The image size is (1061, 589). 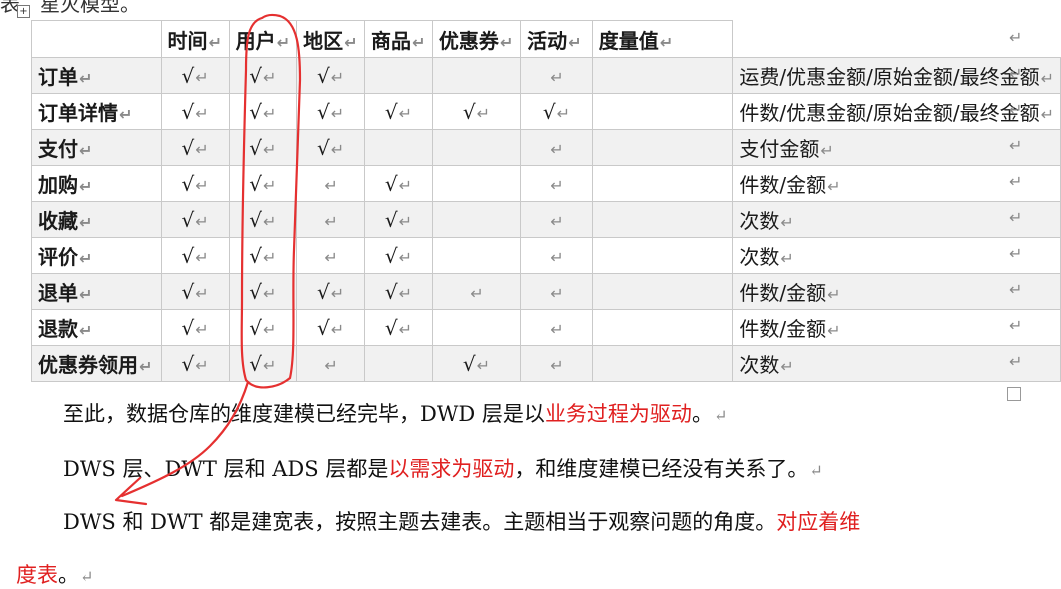 What do you see at coordinates (476, 39) in the screenshot?
I see `header-cell: 优惠券↵` at bounding box center [476, 39].